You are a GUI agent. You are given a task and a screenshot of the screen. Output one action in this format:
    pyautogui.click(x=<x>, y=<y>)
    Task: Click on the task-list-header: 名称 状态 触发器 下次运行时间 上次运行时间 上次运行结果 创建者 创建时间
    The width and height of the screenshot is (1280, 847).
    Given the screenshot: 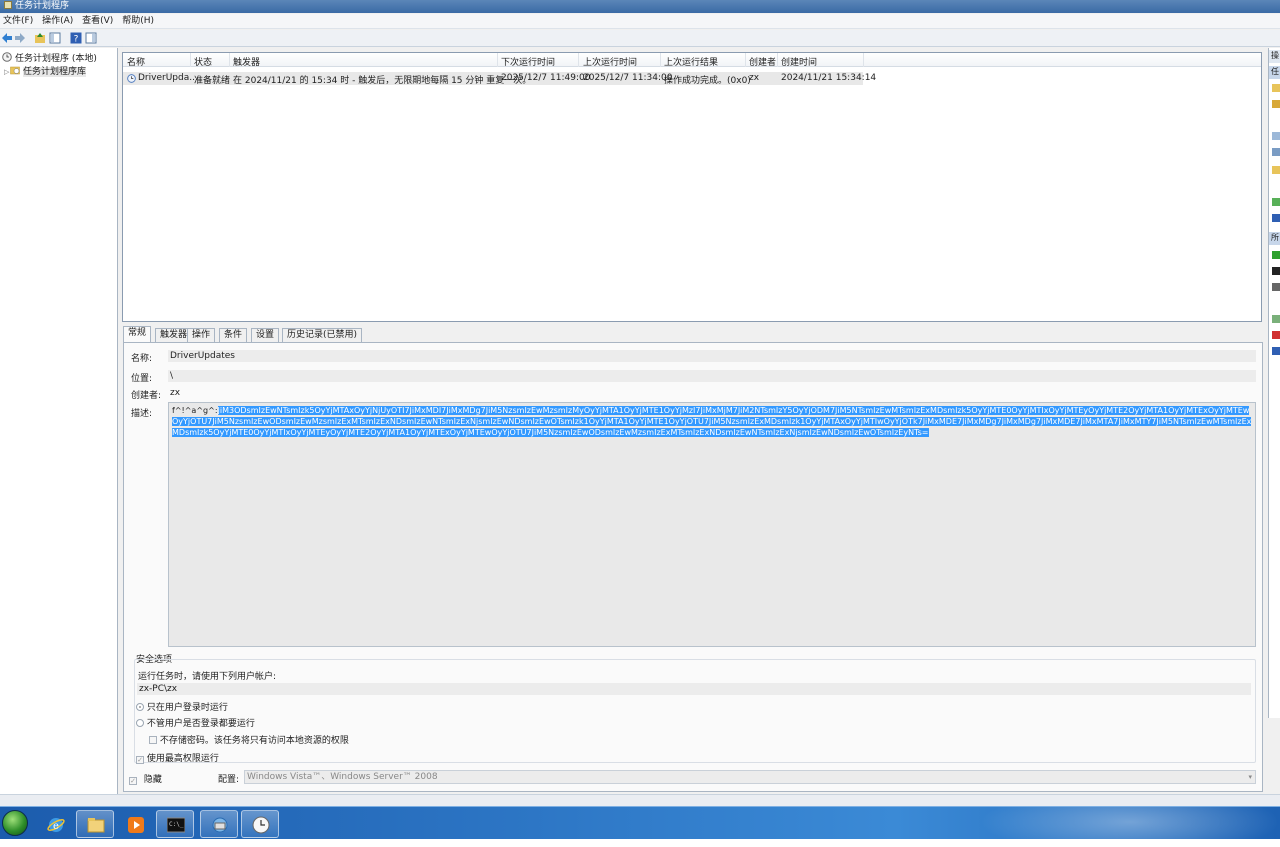 What is the action you would take?
    pyautogui.click(x=692, y=60)
    